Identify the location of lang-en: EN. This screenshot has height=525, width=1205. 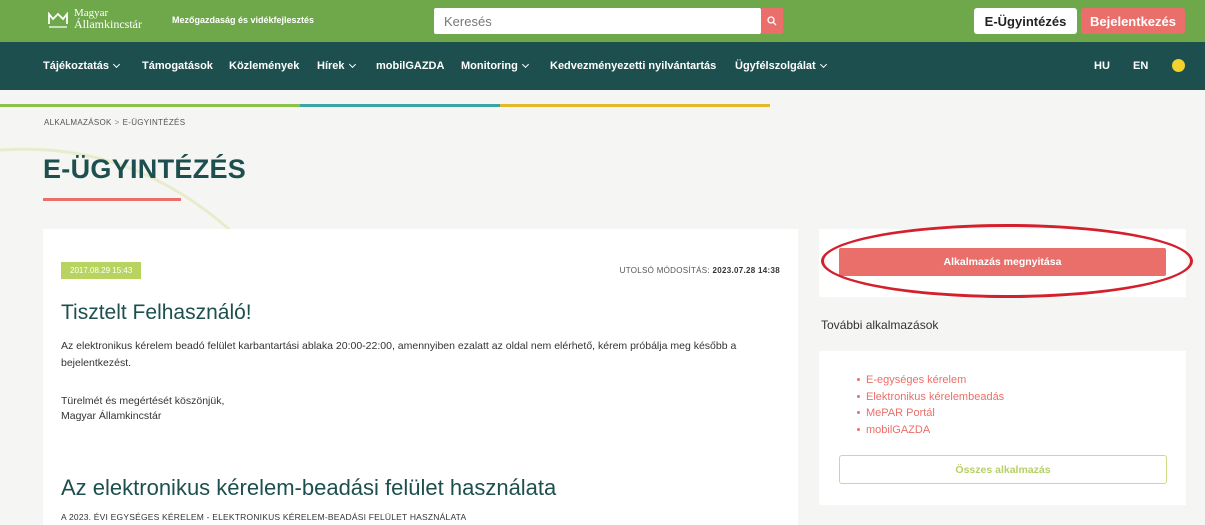
(1140, 66).